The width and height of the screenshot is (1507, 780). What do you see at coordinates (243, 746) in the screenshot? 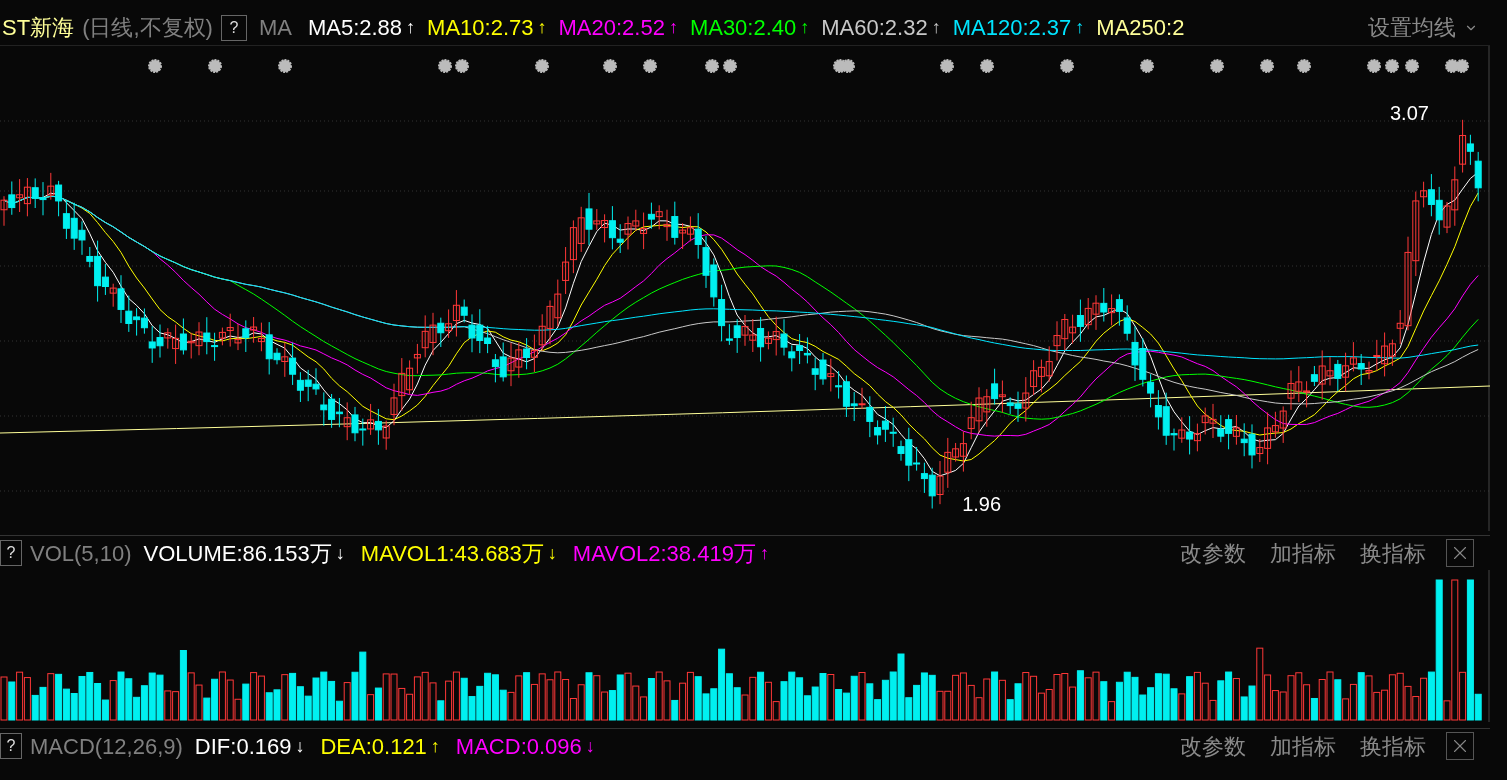
I see `indicator-value: DIF:0.169` at bounding box center [243, 746].